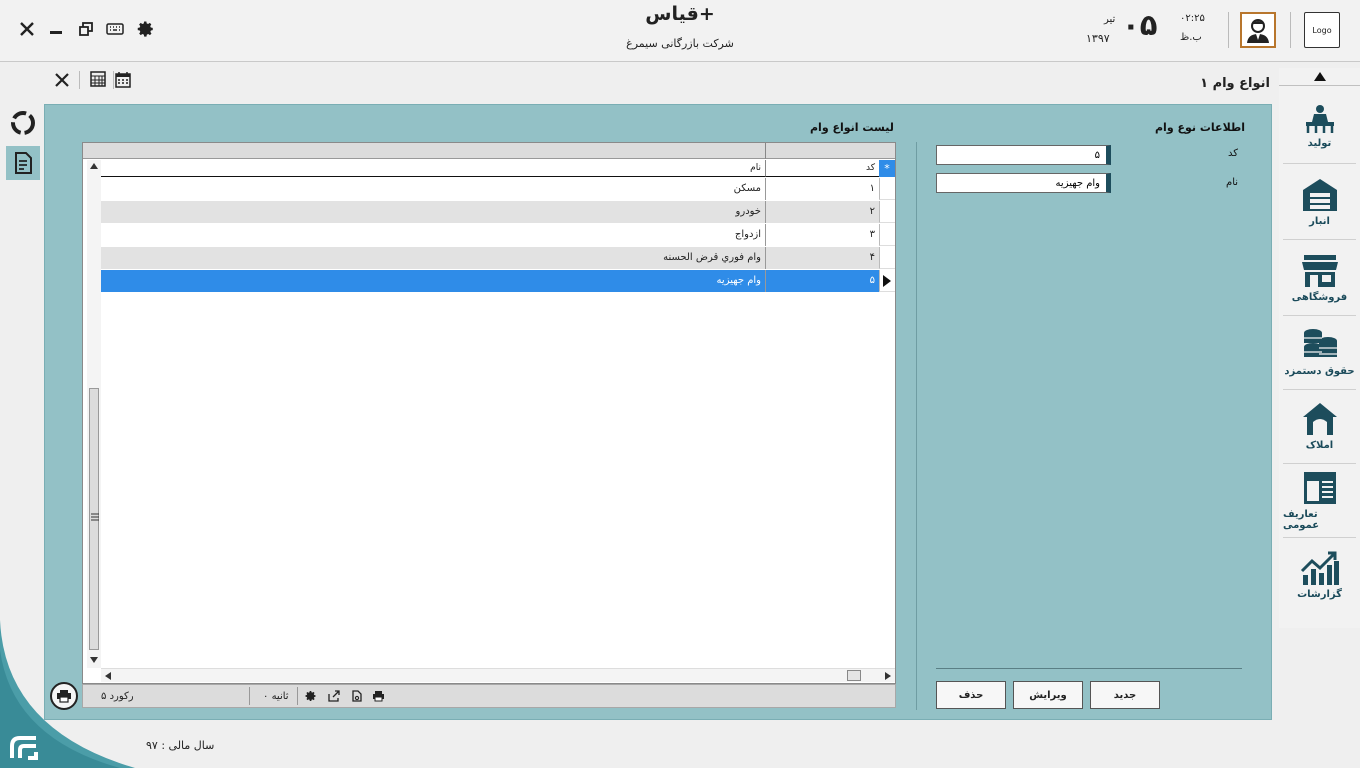 This screenshot has height=768, width=1360. What do you see at coordinates (1319, 427) in the screenshot?
I see `nav-item-property: املاک` at bounding box center [1319, 427].